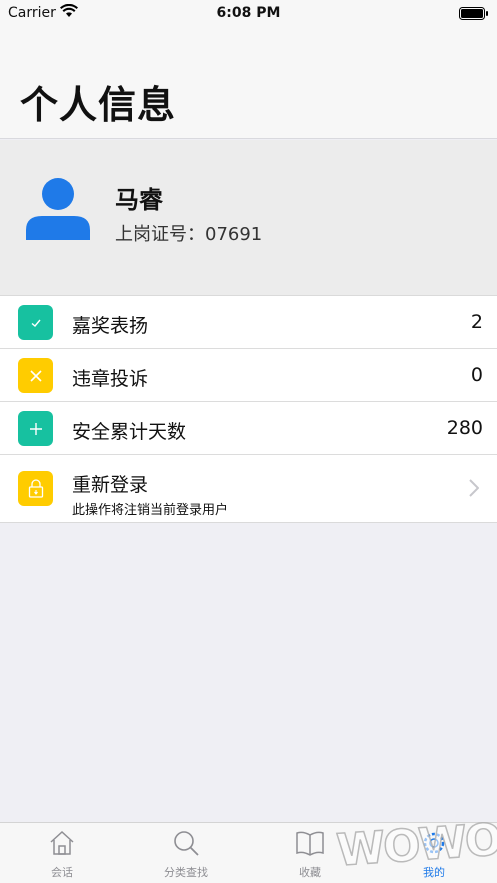 The height and width of the screenshot is (883, 497). What do you see at coordinates (474, 490) in the screenshot?
I see `chevron-right-icon` at bounding box center [474, 490].